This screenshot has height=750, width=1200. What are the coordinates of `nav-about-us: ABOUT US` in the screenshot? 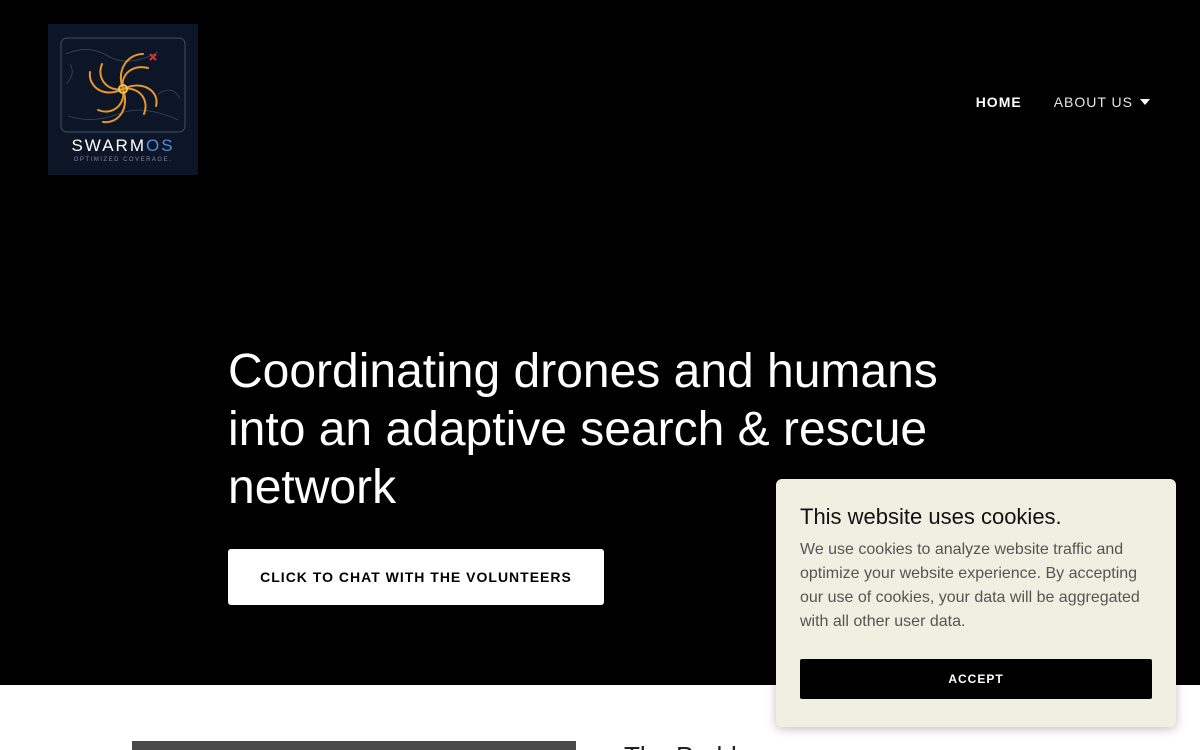 It's located at (1102, 102).